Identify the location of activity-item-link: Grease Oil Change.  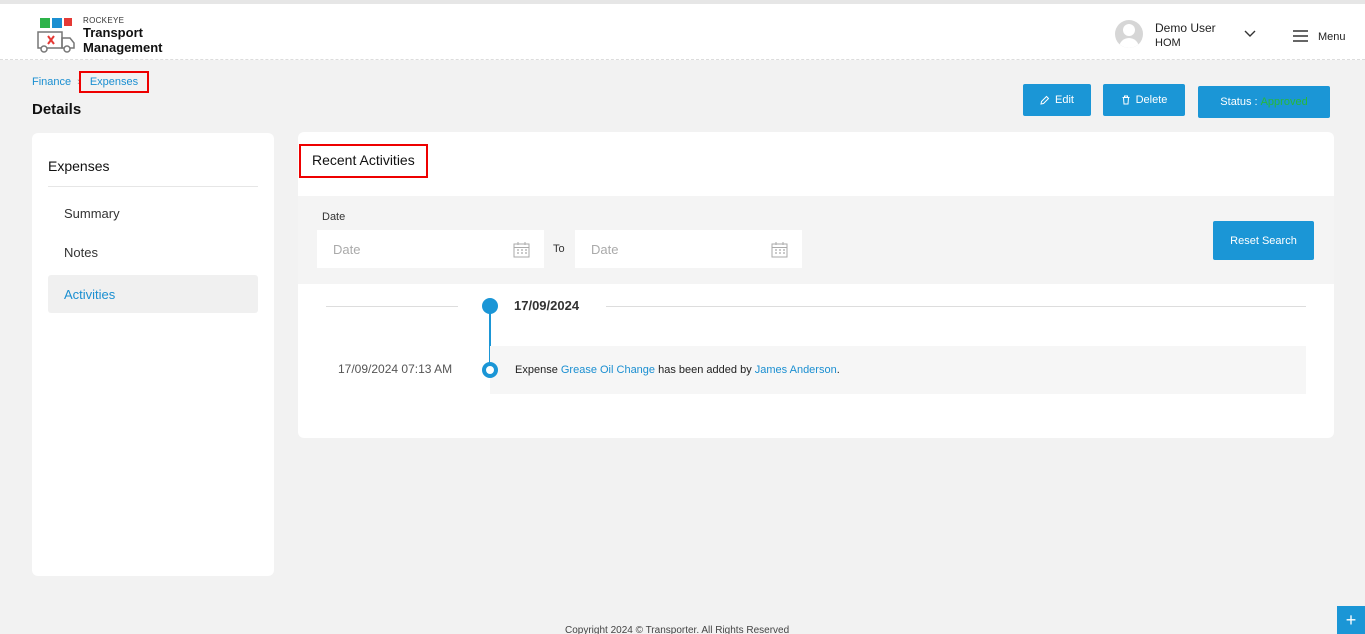
(608, 370).